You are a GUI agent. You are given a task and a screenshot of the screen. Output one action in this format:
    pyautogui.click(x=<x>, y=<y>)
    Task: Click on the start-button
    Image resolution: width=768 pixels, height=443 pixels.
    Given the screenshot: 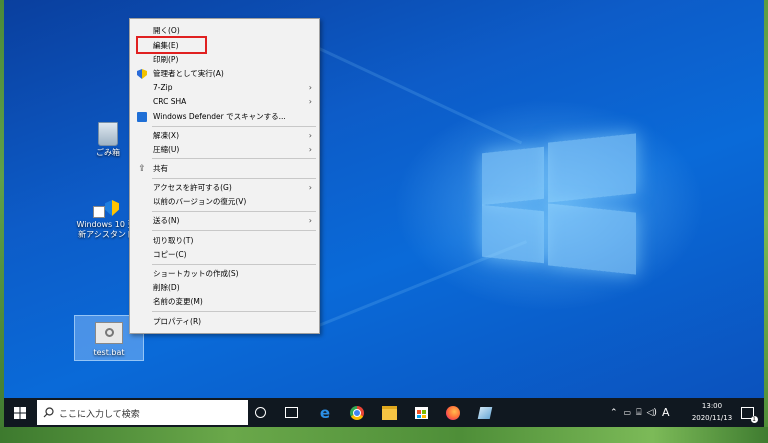 What is the action you would take?
    pyautogui.click(x=20, y=412)
    